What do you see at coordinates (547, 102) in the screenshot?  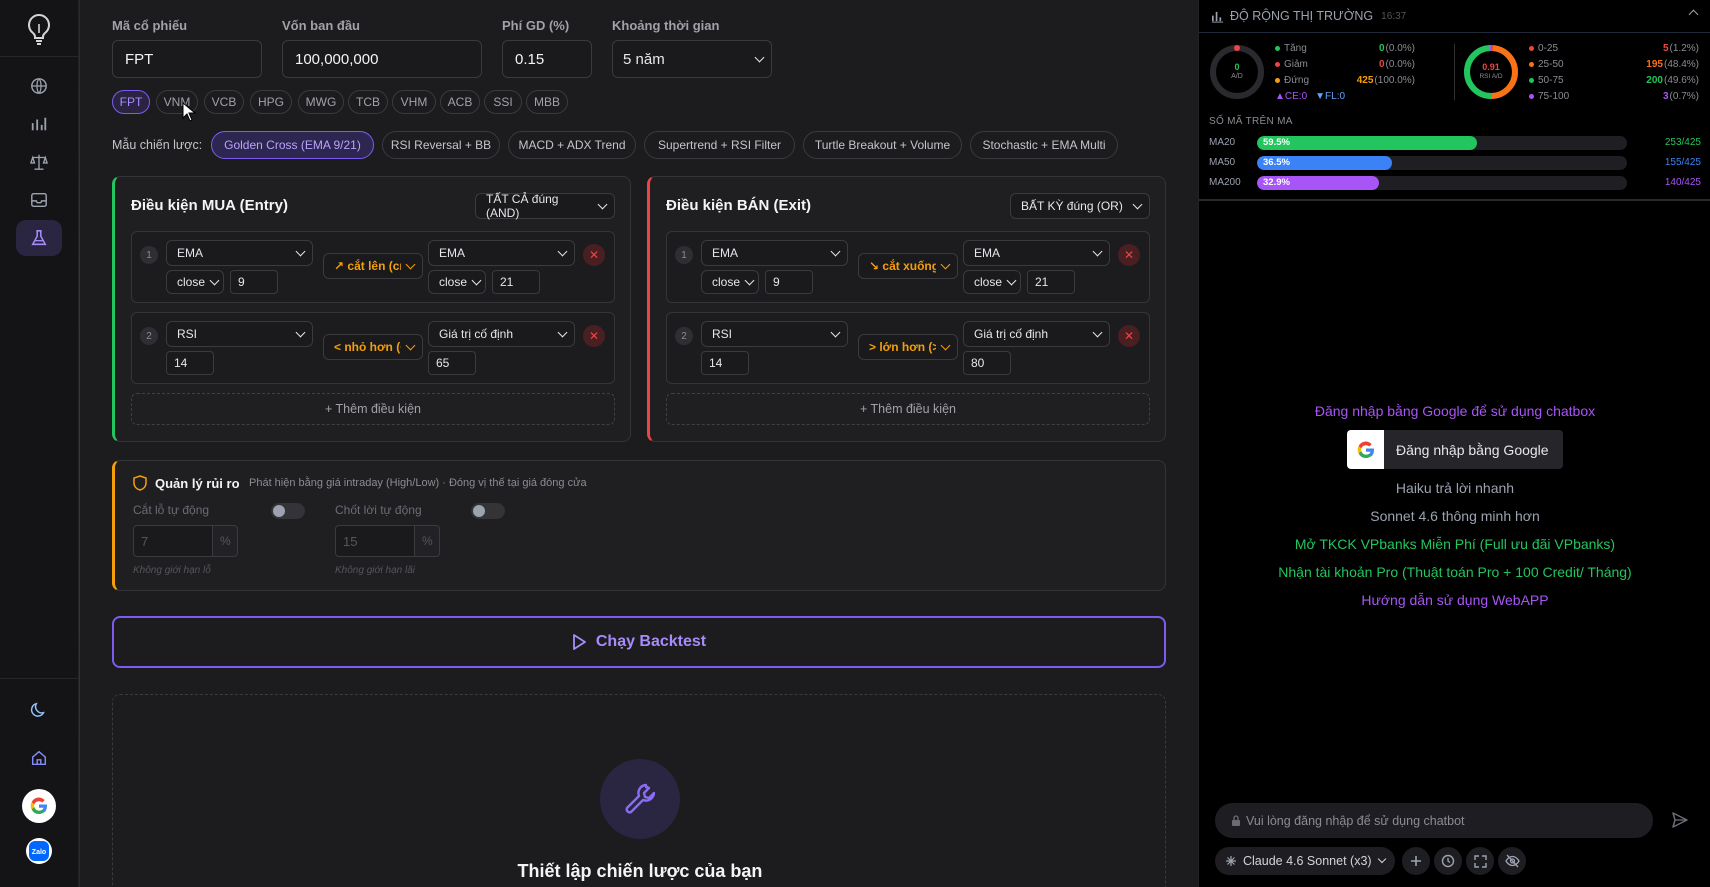 I see `ticker-chip: MBB` at bounding box center [547, 102].